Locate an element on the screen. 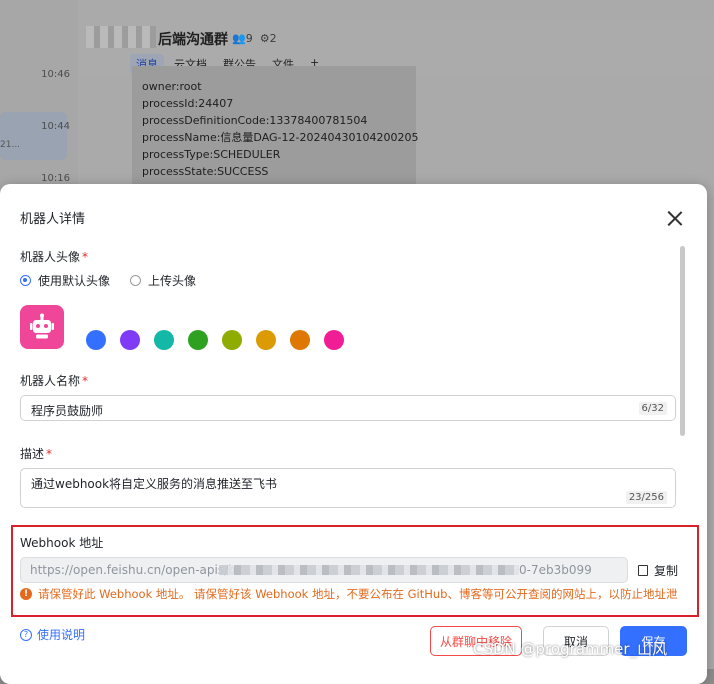 This screenshot has width=714, height=684. webhook-url-redacted is located at coordinates (369, 570).